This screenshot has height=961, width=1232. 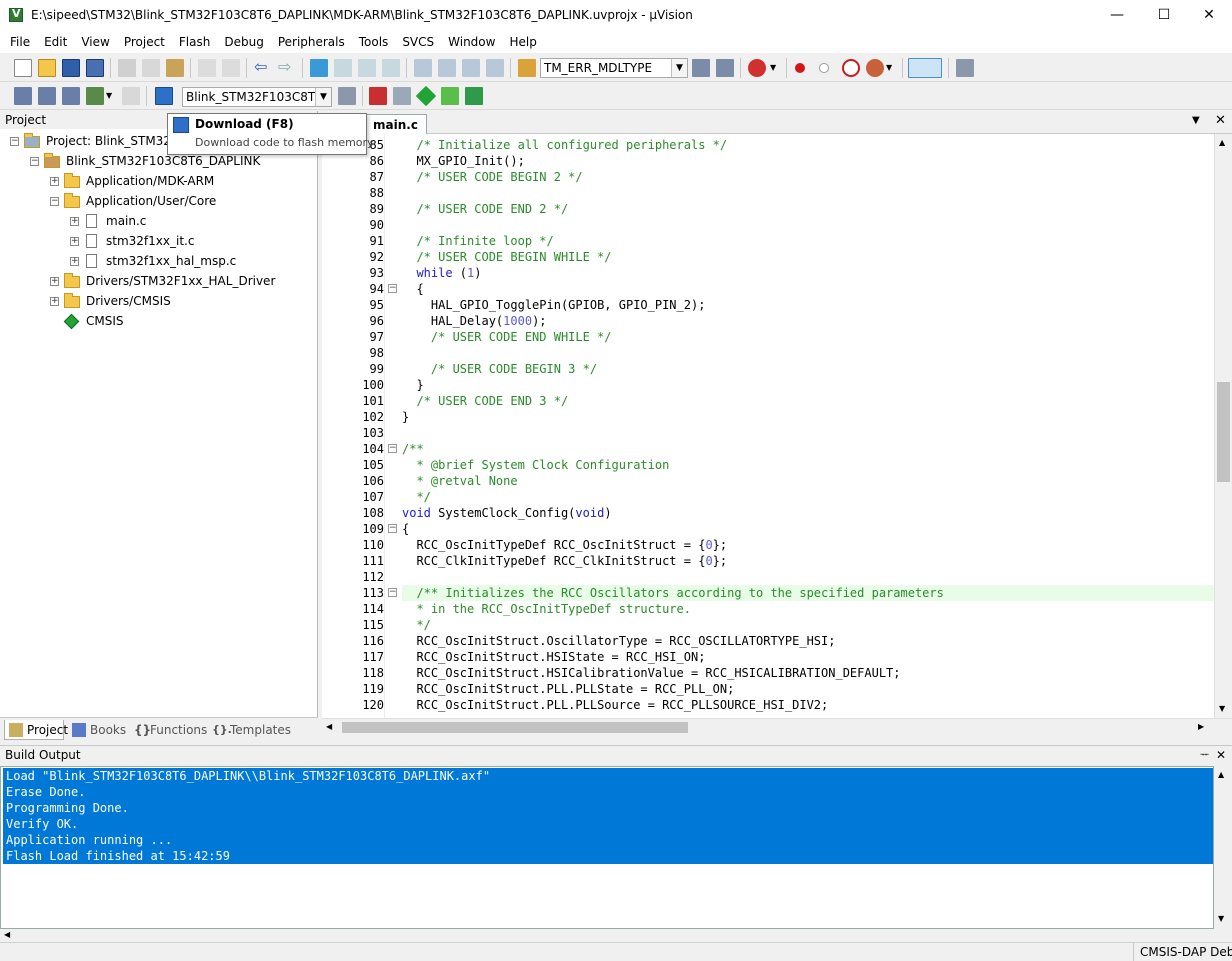 What do you see at coordinates (20, 42) in the screenshot?
I see `menu-file: File` at bounding box center [20, 42].